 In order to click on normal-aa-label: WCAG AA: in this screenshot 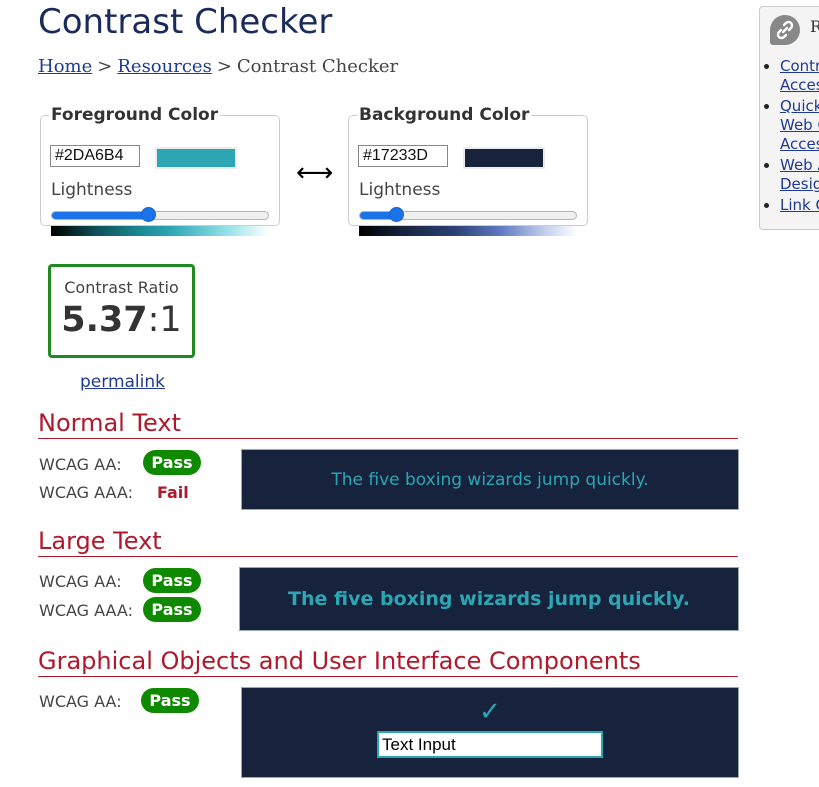, I will do `click(80, 464)`.